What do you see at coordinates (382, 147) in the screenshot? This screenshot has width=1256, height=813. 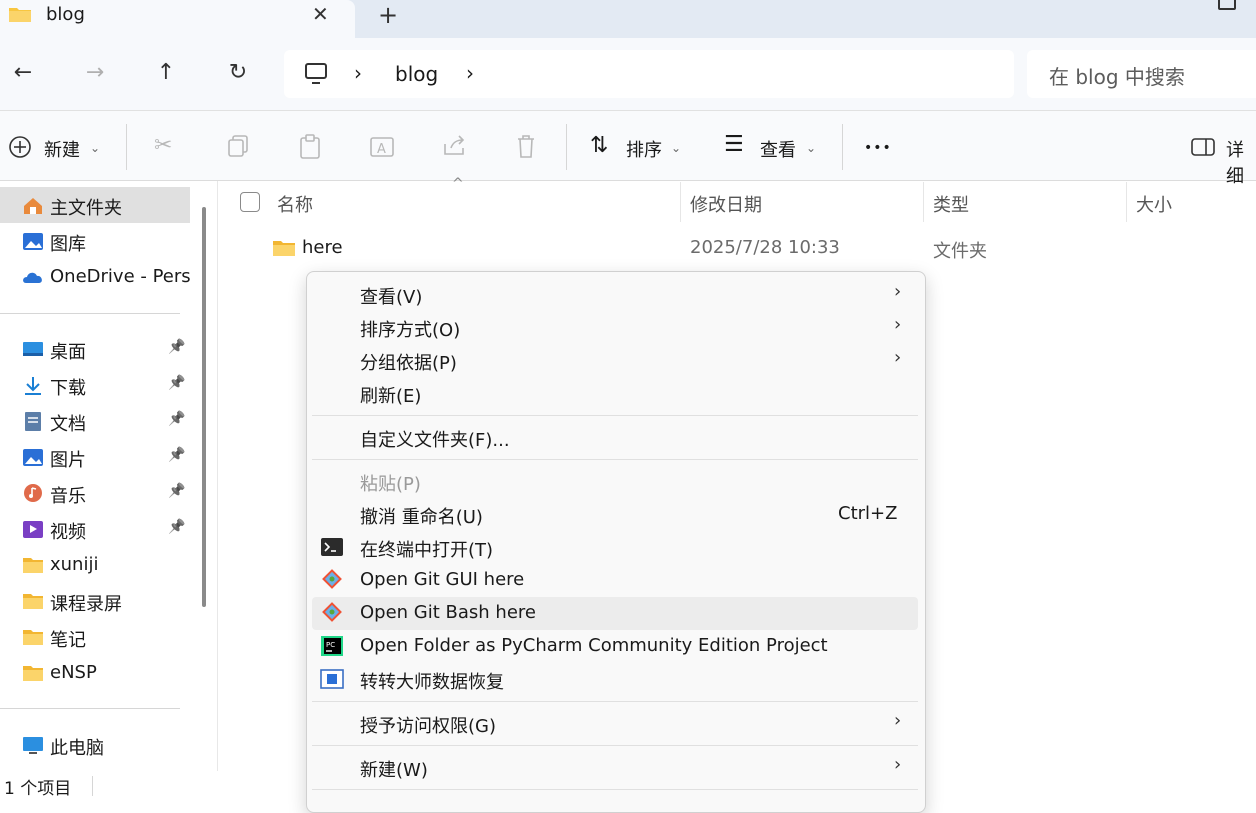 I see `rename-icon: A` at bounding box center [382, 147].